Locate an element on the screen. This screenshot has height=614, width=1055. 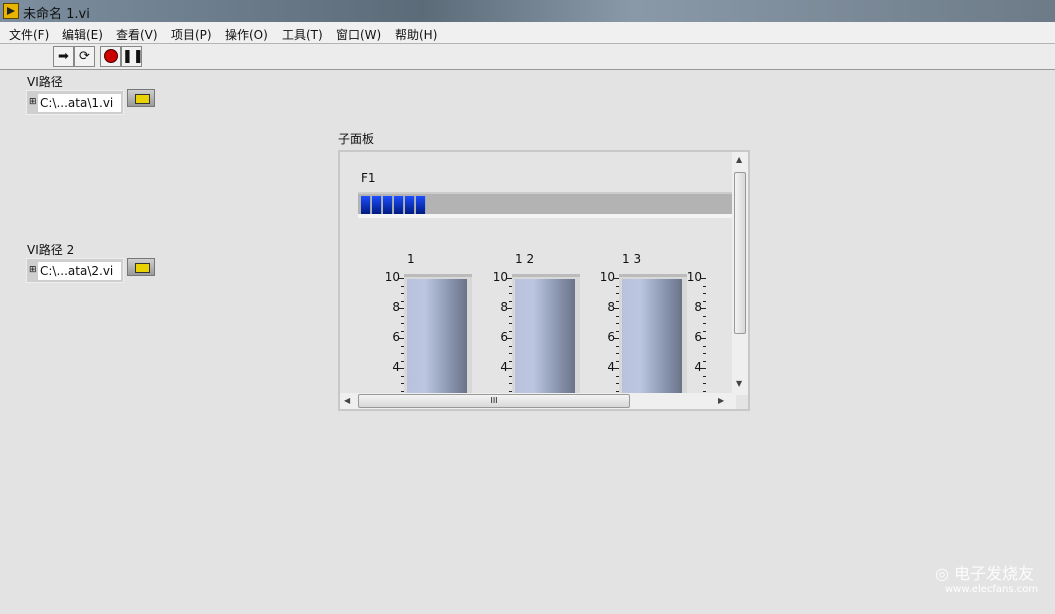
horizontal-scrollbar: ◀ III ▶ is located at coordinates (538, 401).